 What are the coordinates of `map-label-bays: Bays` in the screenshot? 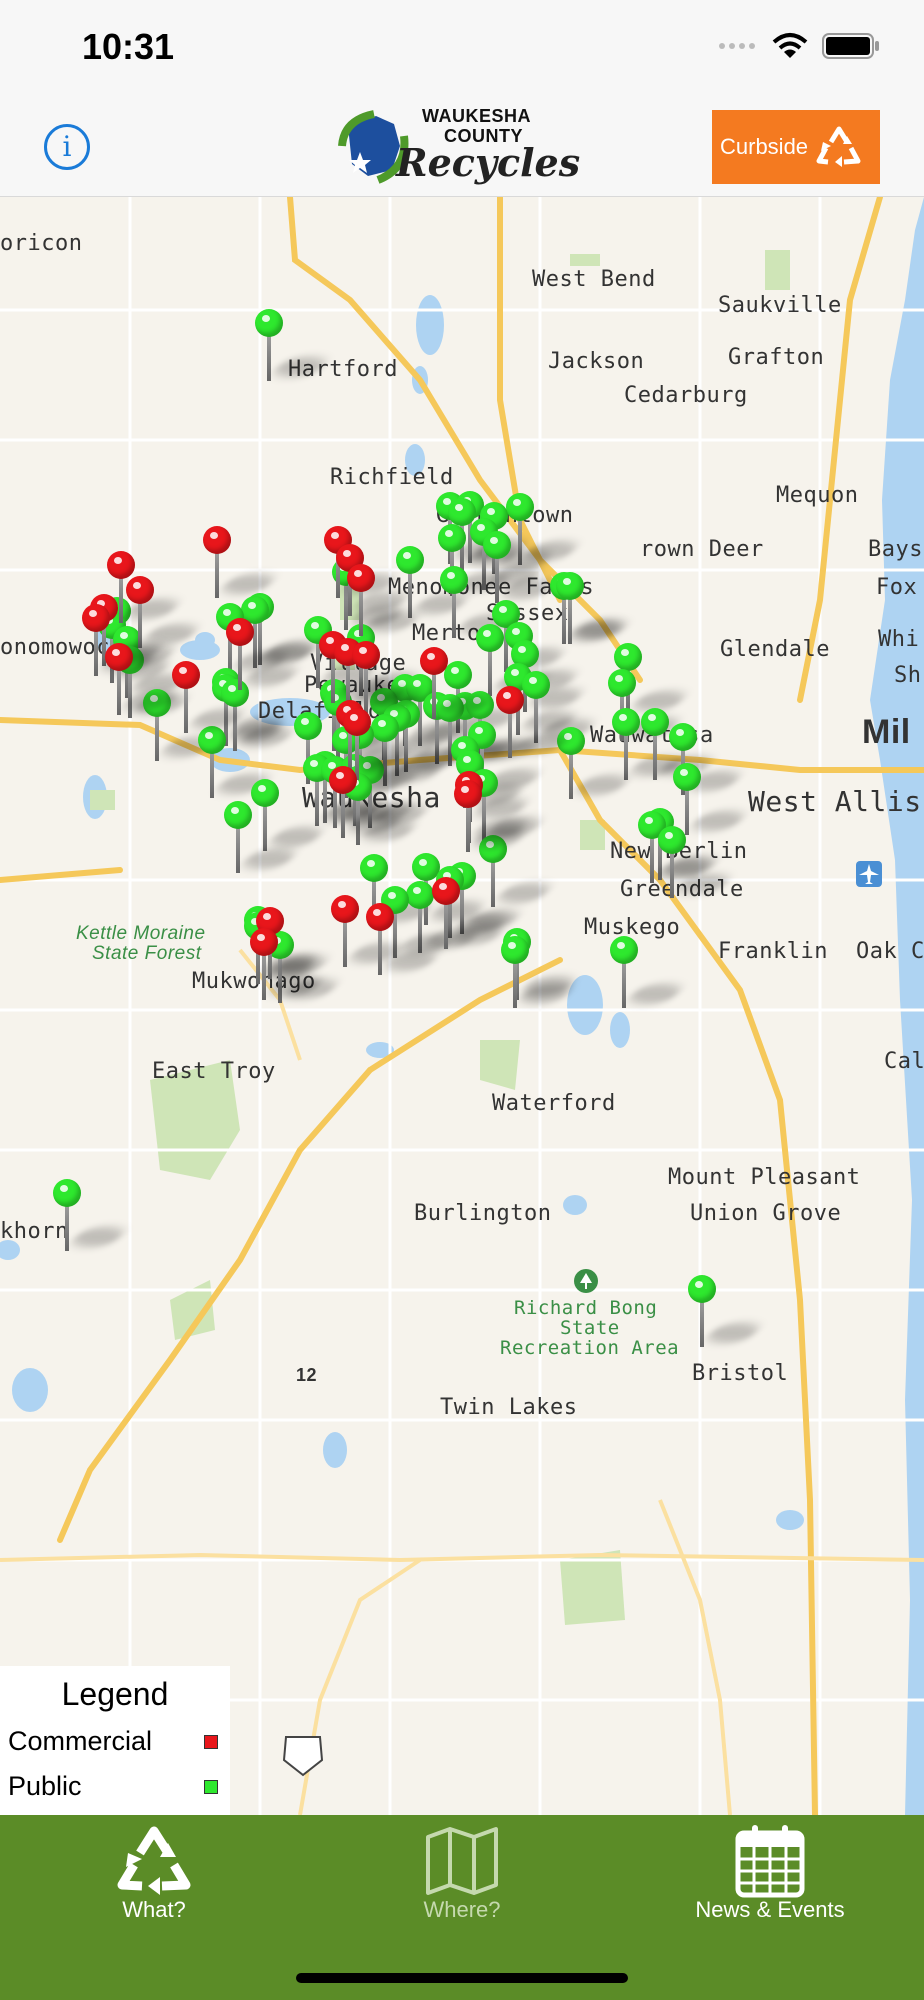 It's located at (895, 549).